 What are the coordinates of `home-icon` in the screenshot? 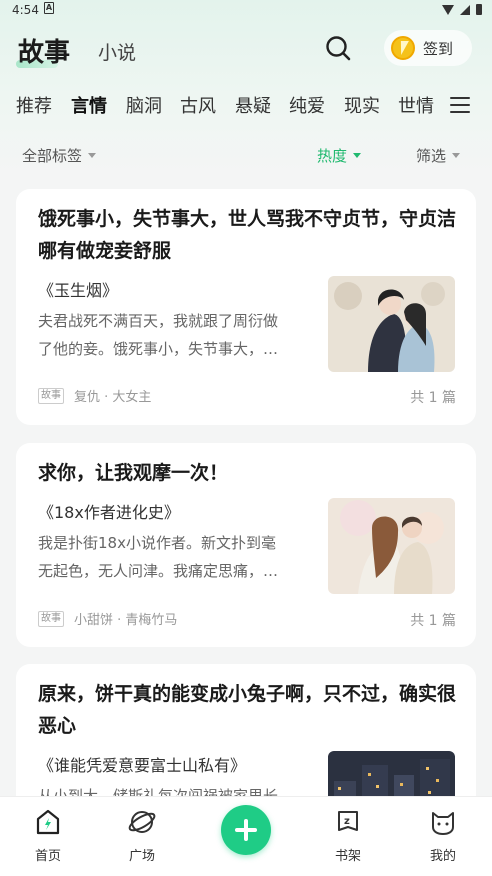 It's located at (48, 822).